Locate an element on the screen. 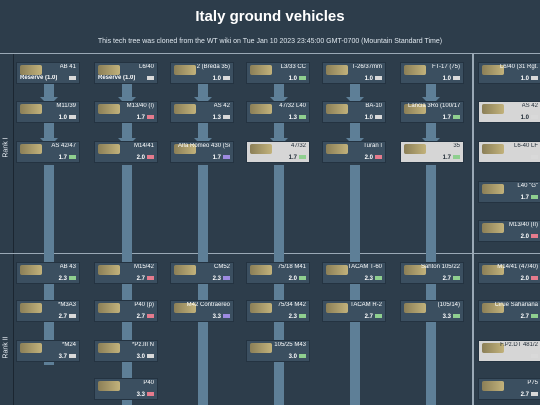 This screenshot has width=540, height=405. vehicle-card: M15/42 2.7 is located at coordinates (126, 273).